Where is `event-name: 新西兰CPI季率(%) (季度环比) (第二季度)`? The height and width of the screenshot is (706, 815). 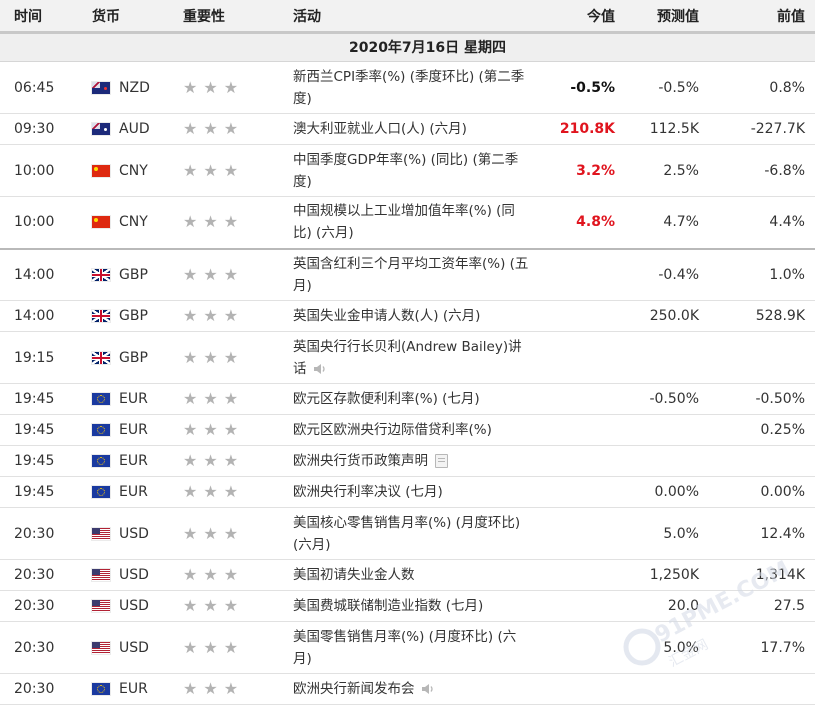
event-name: 新西兰CPI季率(%) (季度环比) (第二季度) is located at coordinates (408, 88).